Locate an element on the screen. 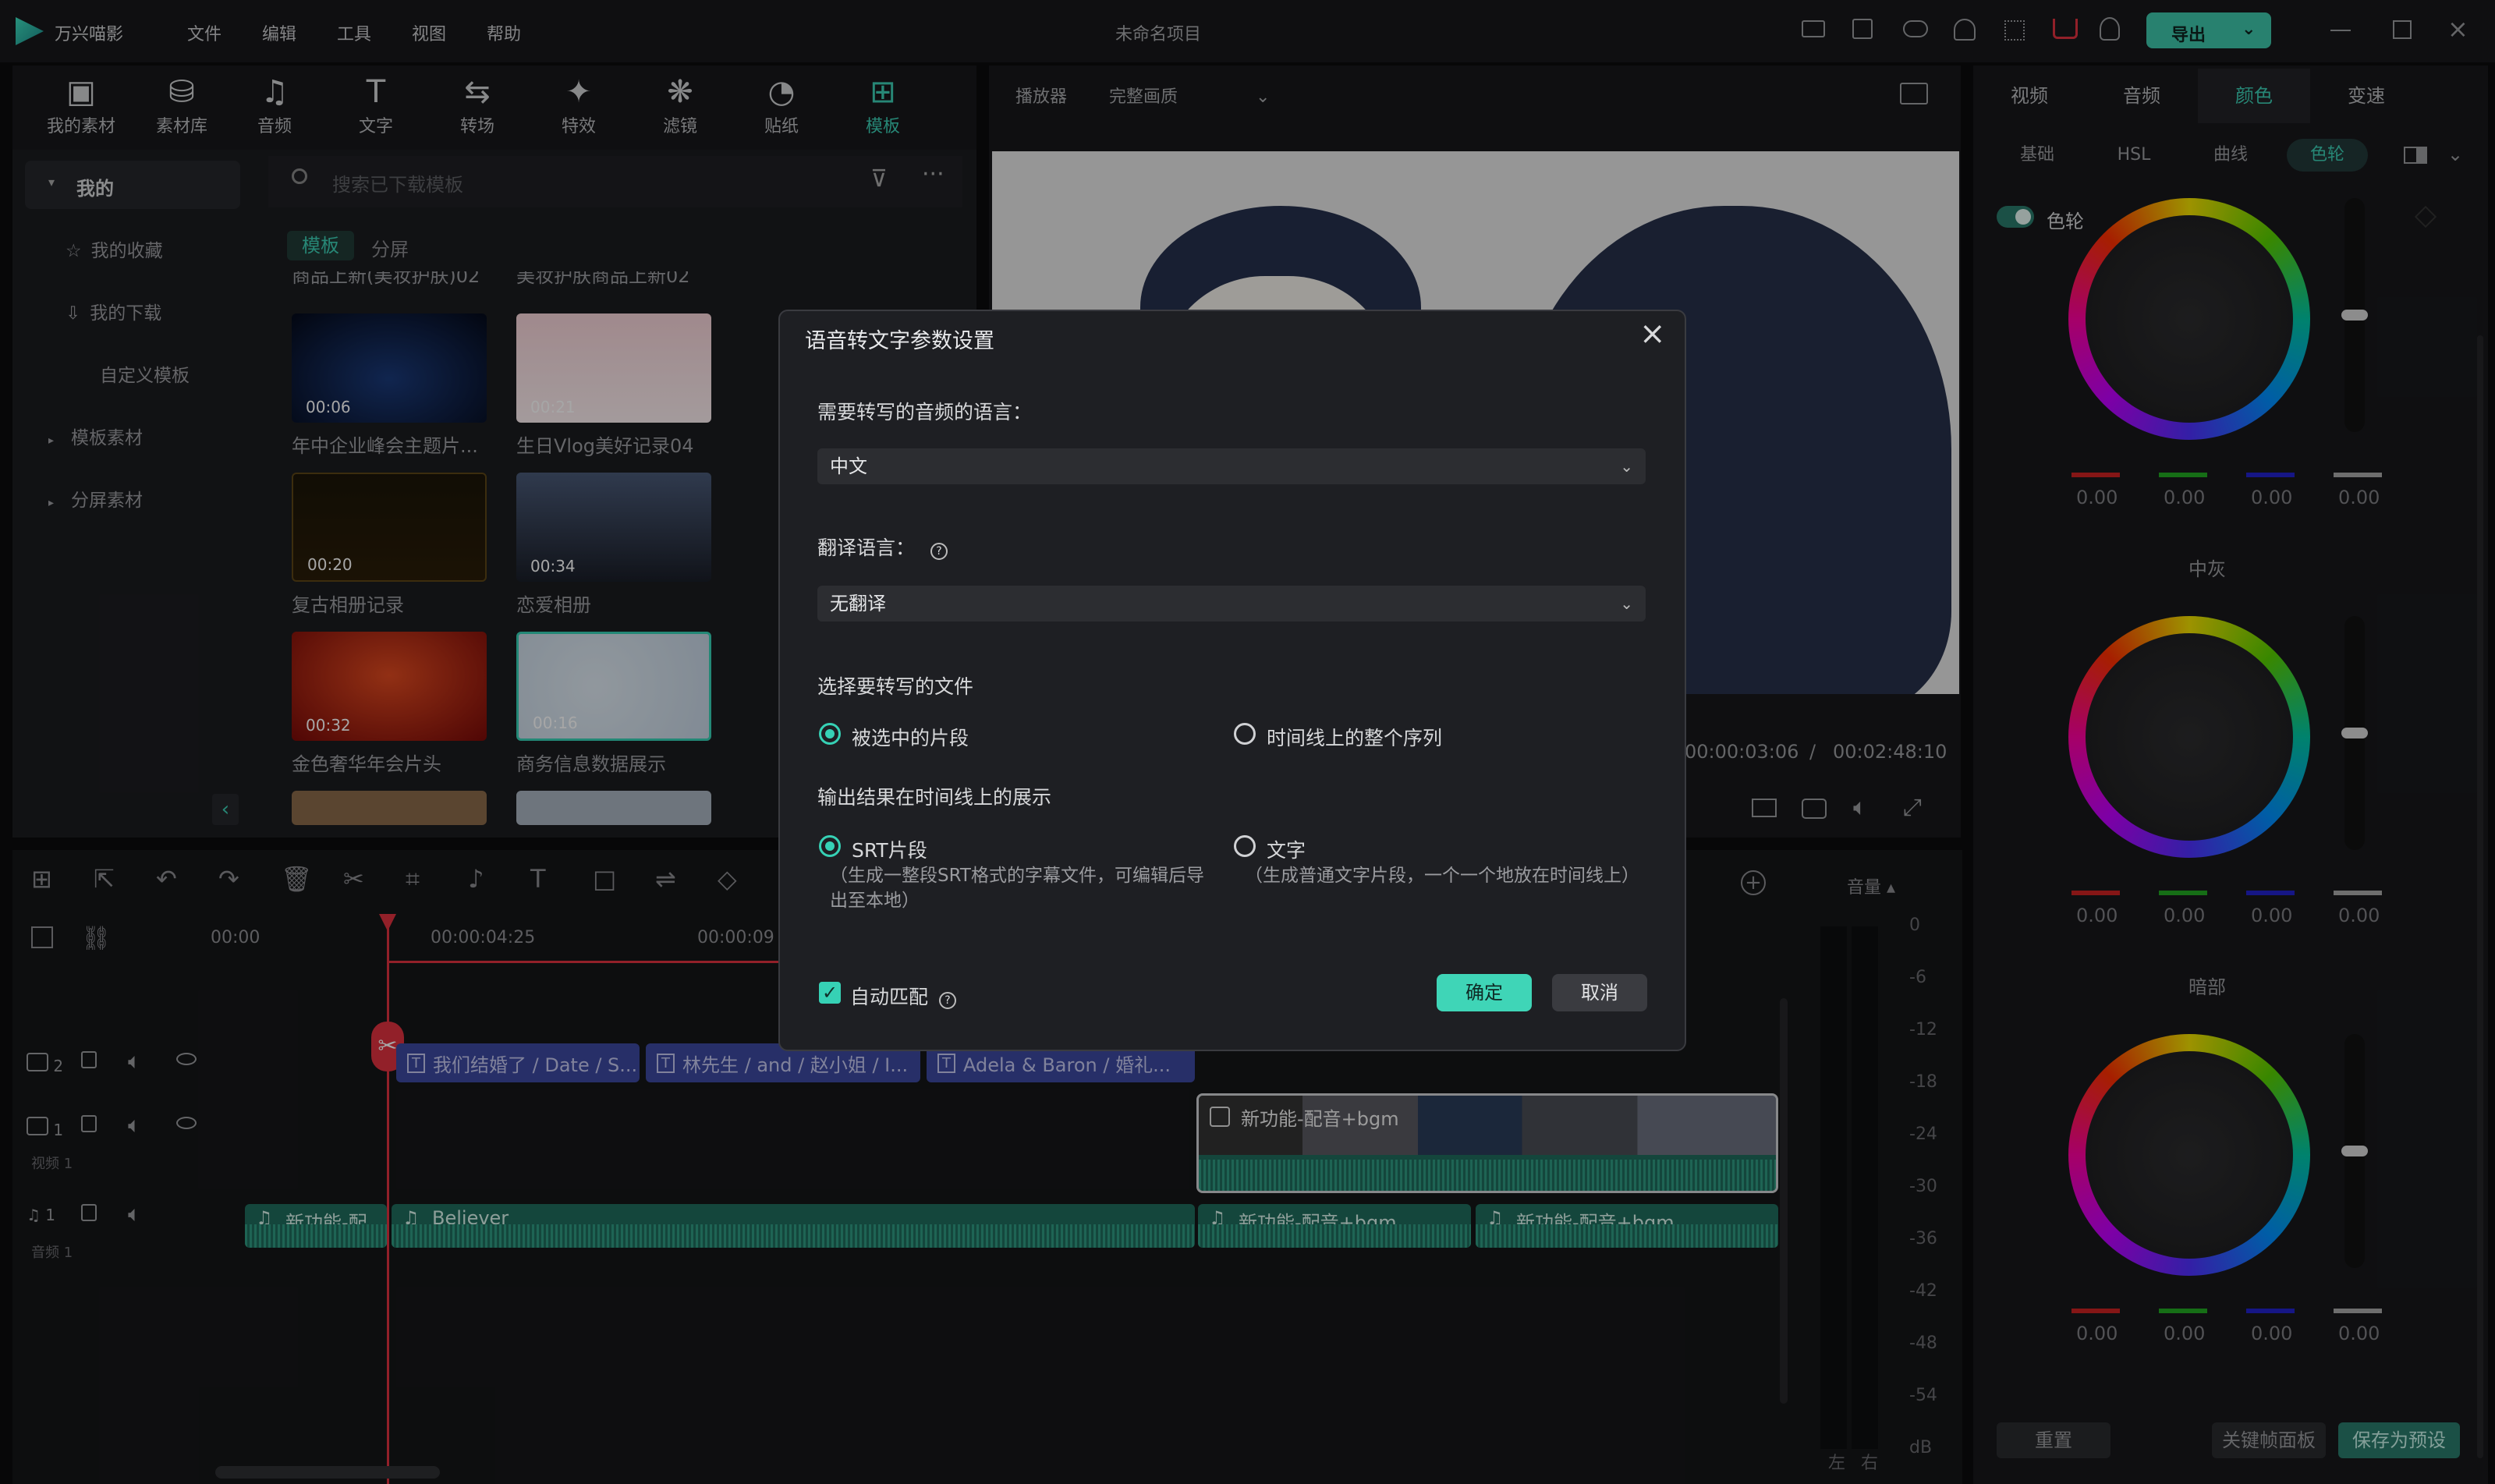 This screenshot has width=2495, height=1484. radio-whole-sequence-label: 时间线上的整个序列 is located at coordinates (1354, 737).